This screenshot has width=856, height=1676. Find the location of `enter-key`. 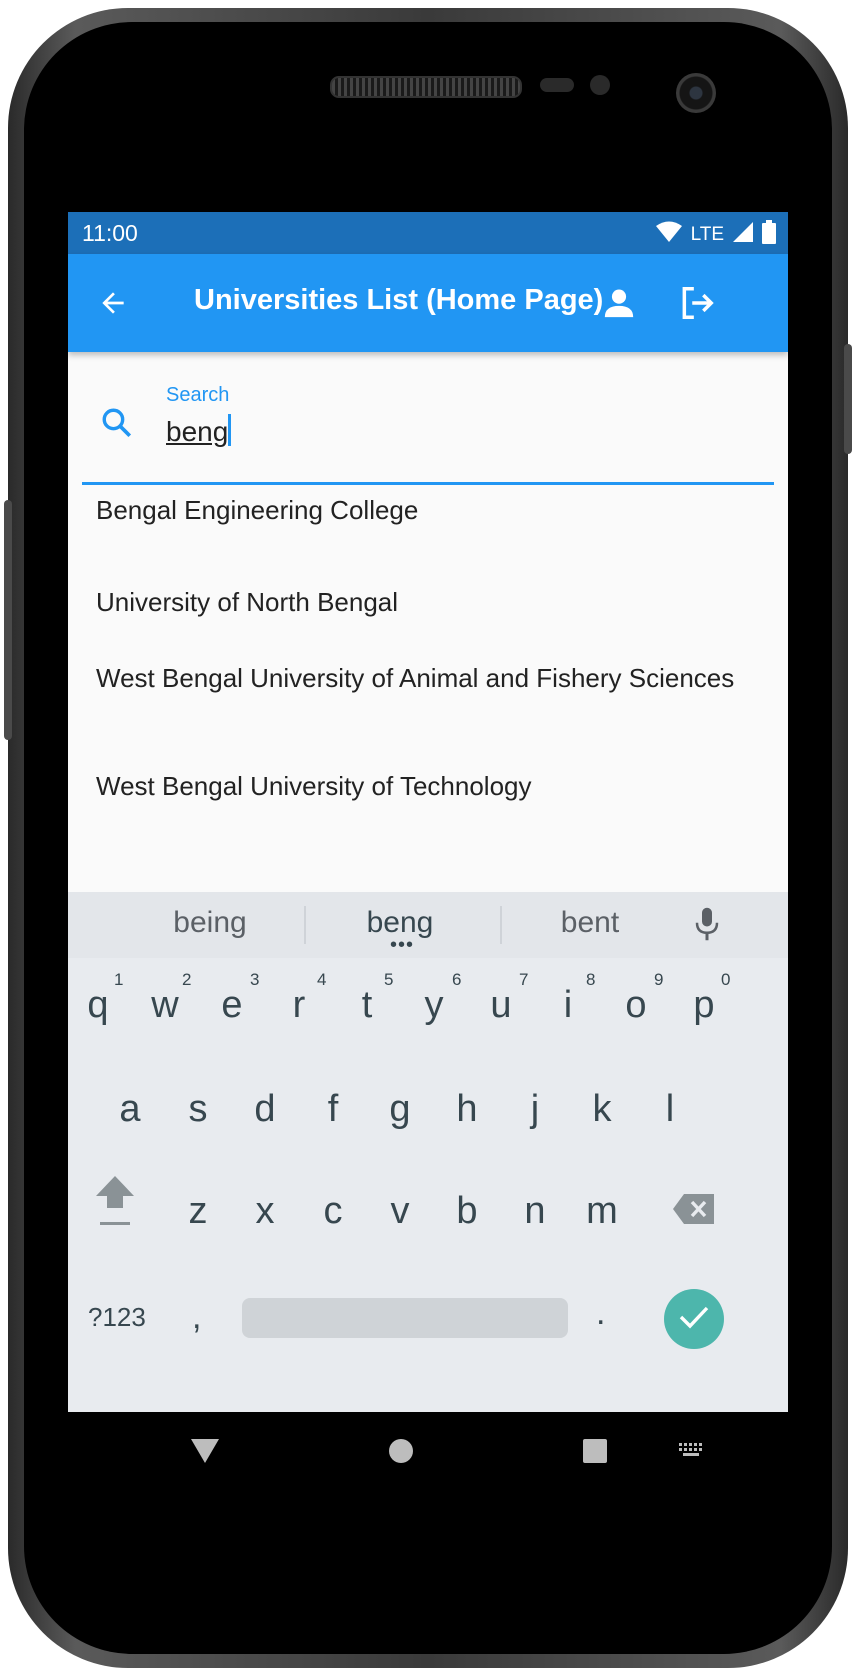

enter-key is located at coordinates (694, 1319).